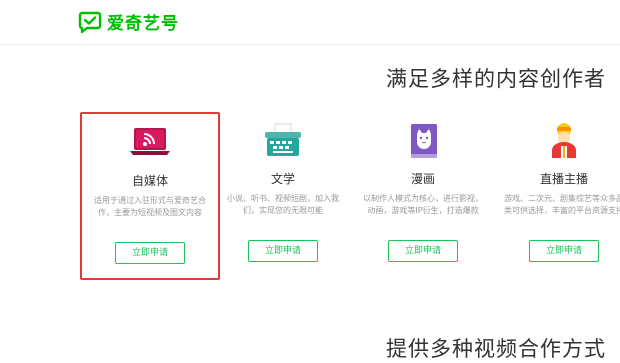 This screenshot has width=620, height=363. What do you see at coordinates (562, 204) in the screenshot?
I see `card-description: 游戏、二次元、剧集综艺等众多品类可供选择，丰富的平台资源支持` at bounding box center [562, 204].